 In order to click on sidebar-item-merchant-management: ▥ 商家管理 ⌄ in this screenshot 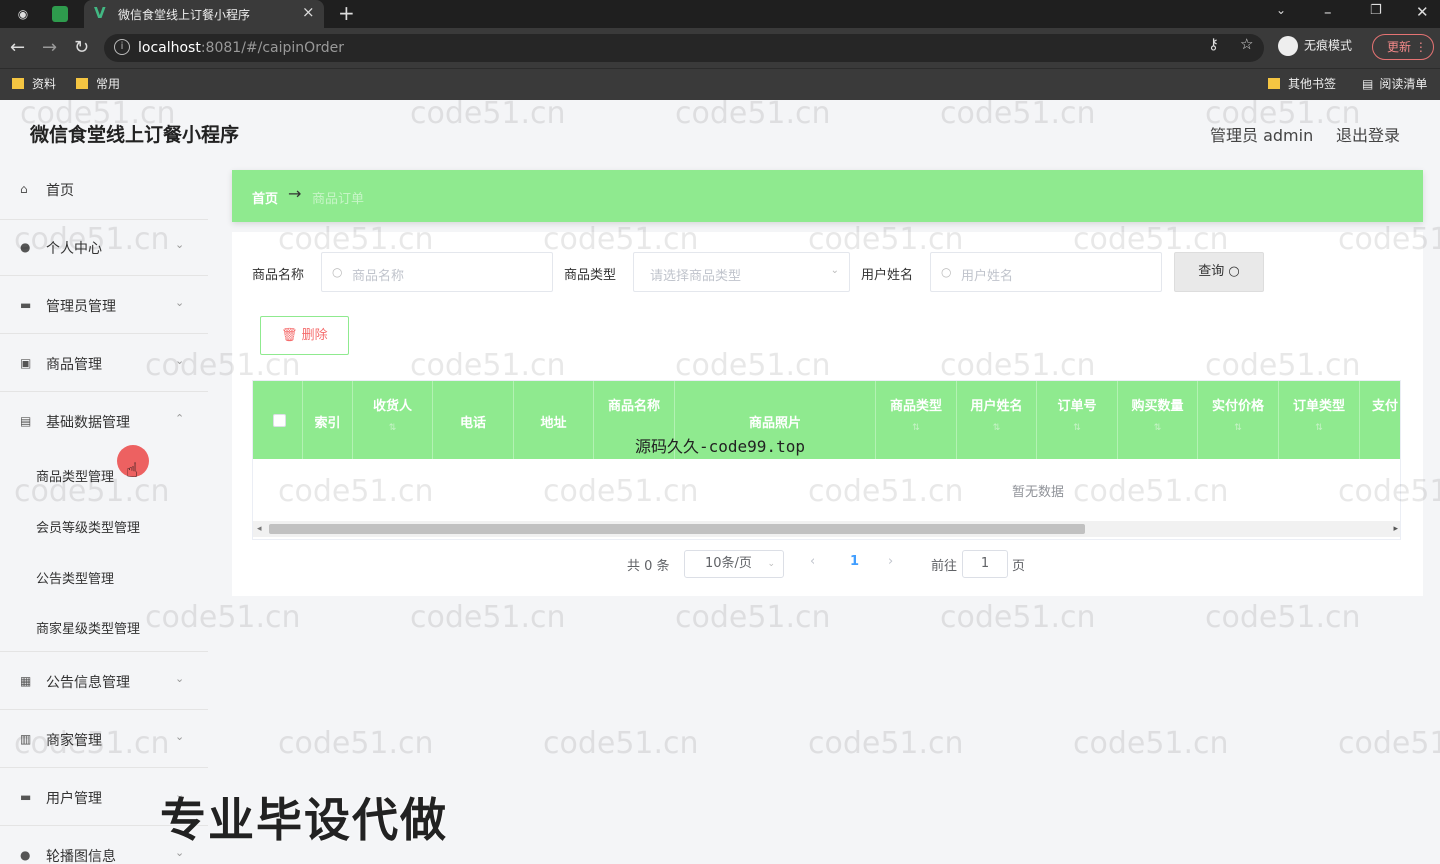, I will do `click(104, 739)`.